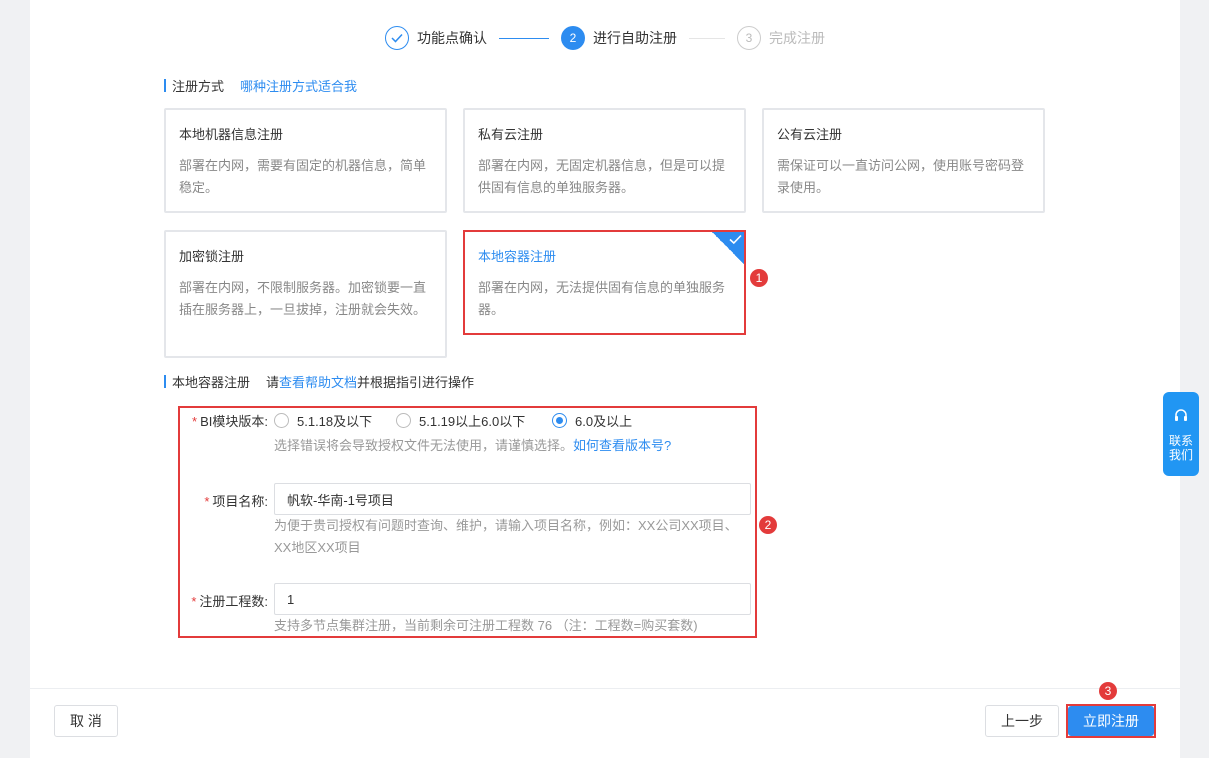 This screenshot has height=758, width=1209. What do you see at coordinates (901, 176) in the screenshot?
I see `card-desc: 需保证可以一直访问公网，使用账号密码登录使用。` at bounding box center [901, 176].